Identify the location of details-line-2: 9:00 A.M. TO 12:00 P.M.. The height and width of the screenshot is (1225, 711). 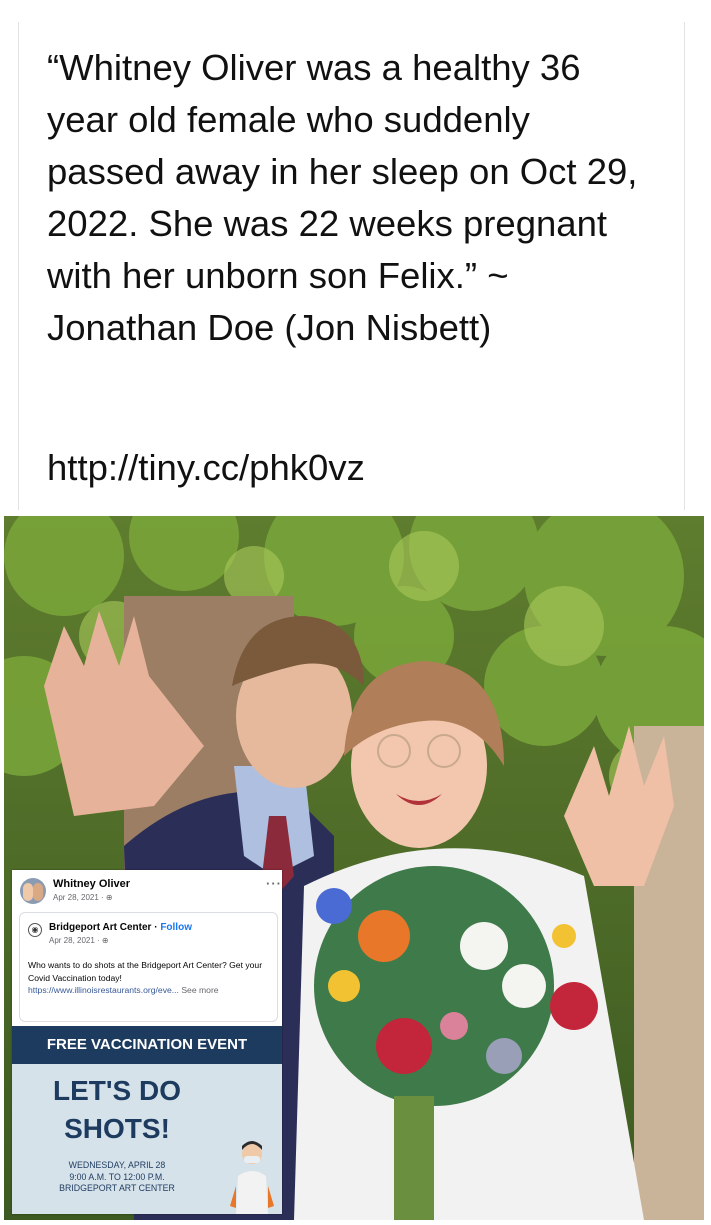
(117, 1176).